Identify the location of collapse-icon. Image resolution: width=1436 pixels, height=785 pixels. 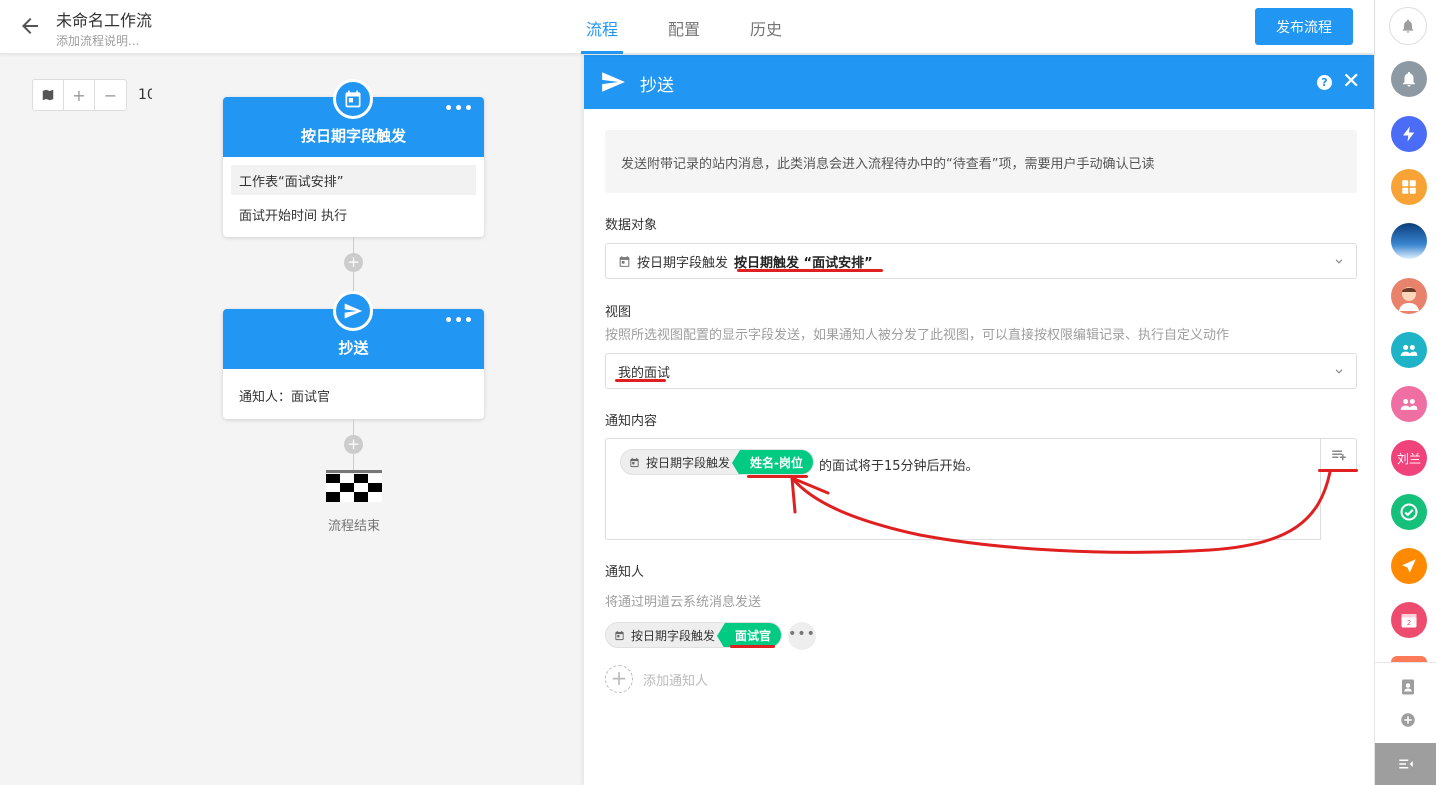
(1406, 764).